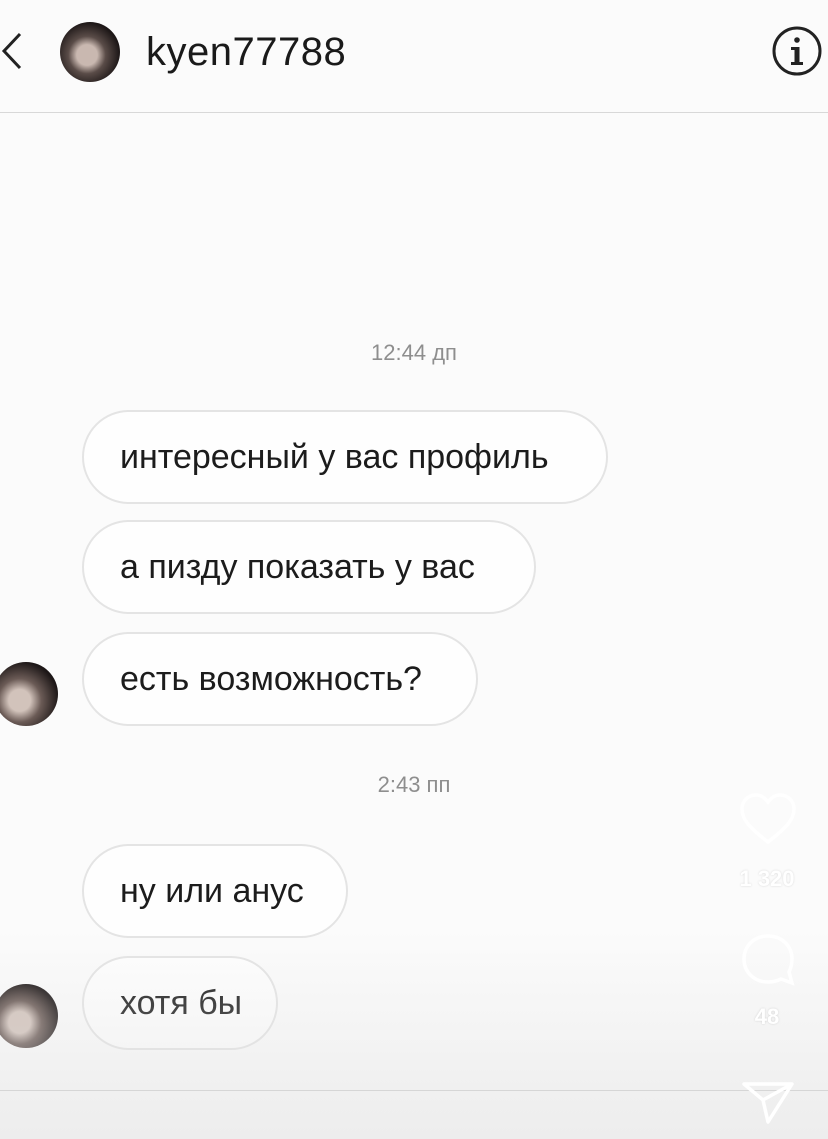  I want to click on likes-count: 1 320, so click(767, 878).